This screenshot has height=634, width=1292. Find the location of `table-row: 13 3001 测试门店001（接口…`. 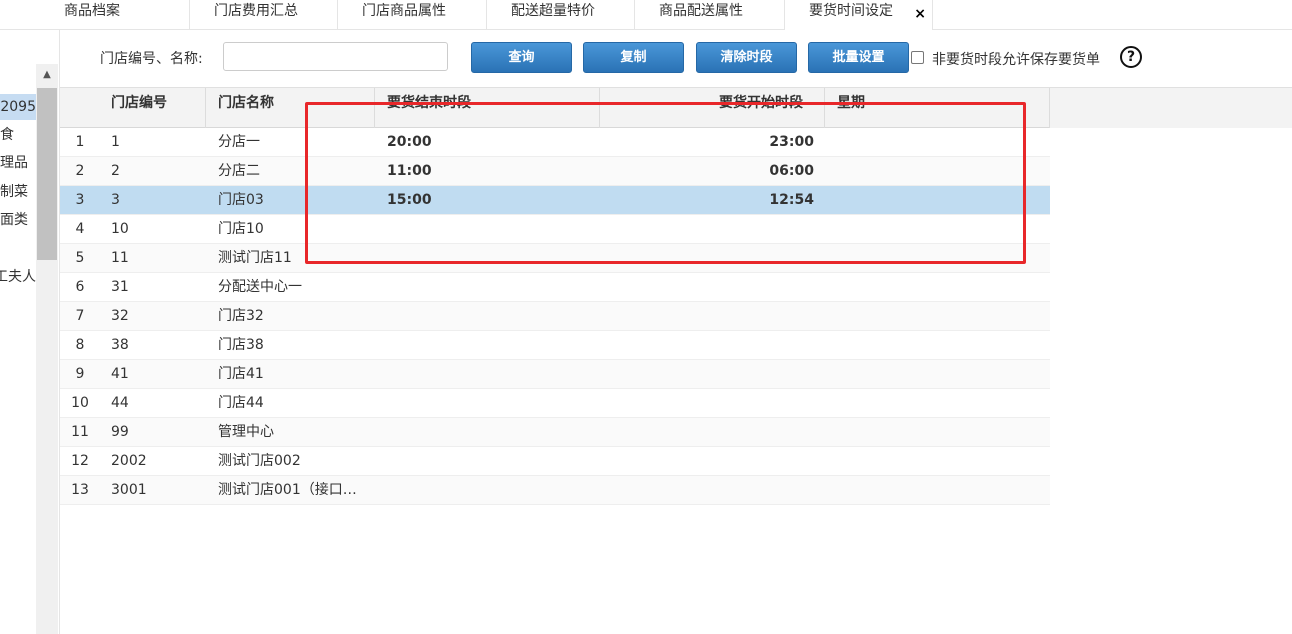

table-row: 13 3001 测试门店001（接口… is located at coordinates (555, 490).